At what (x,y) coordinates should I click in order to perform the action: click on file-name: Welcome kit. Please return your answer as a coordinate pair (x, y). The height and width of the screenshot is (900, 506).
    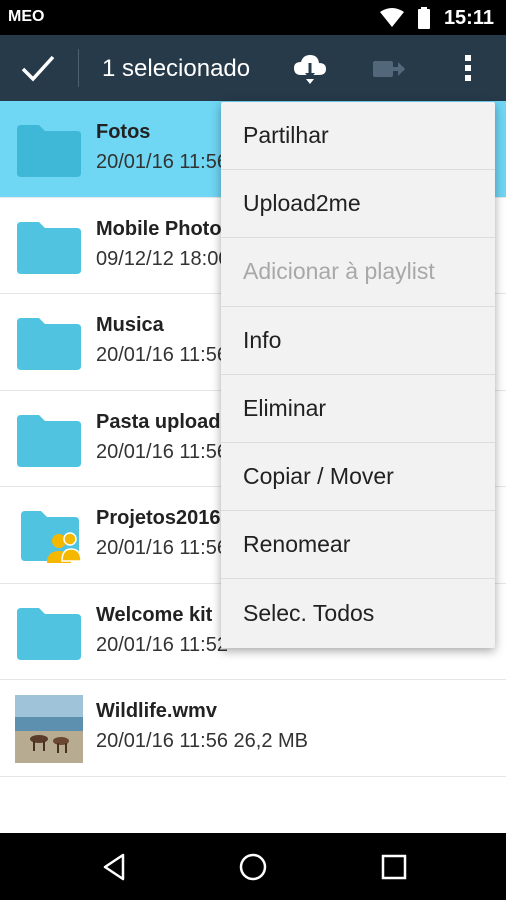
    Looking at the image, I should click on (154, 614).